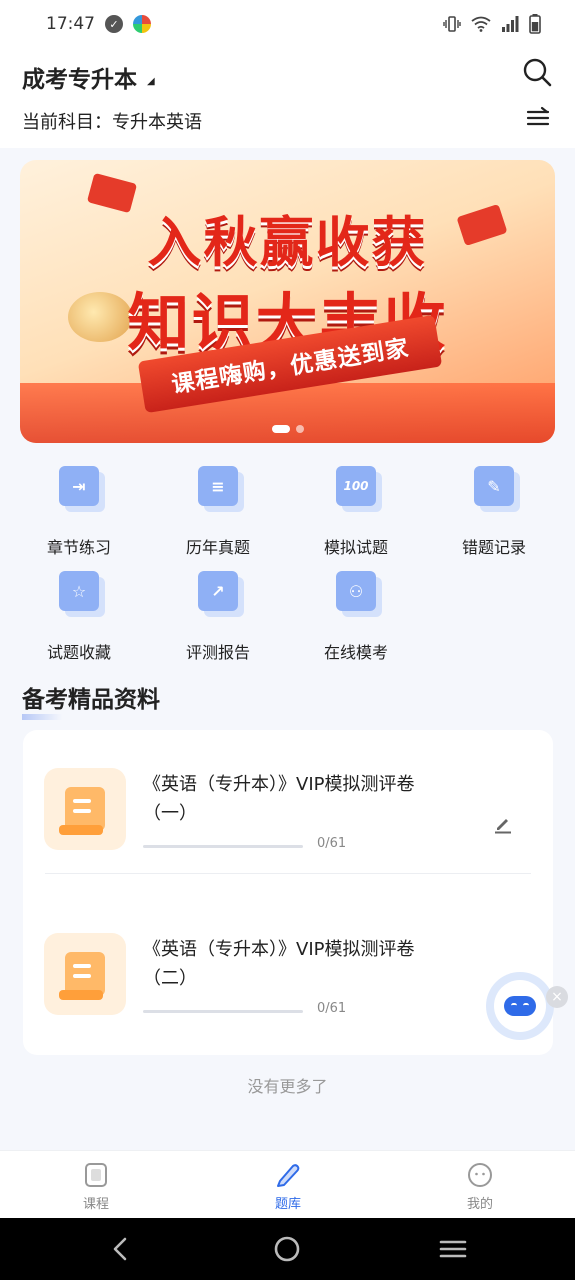 This screenshot has width=575, height=1280. Describe the element at coordinates (151, 81) in the screenshot. I see `dropdown-triangle-icon: ◢` at that location.